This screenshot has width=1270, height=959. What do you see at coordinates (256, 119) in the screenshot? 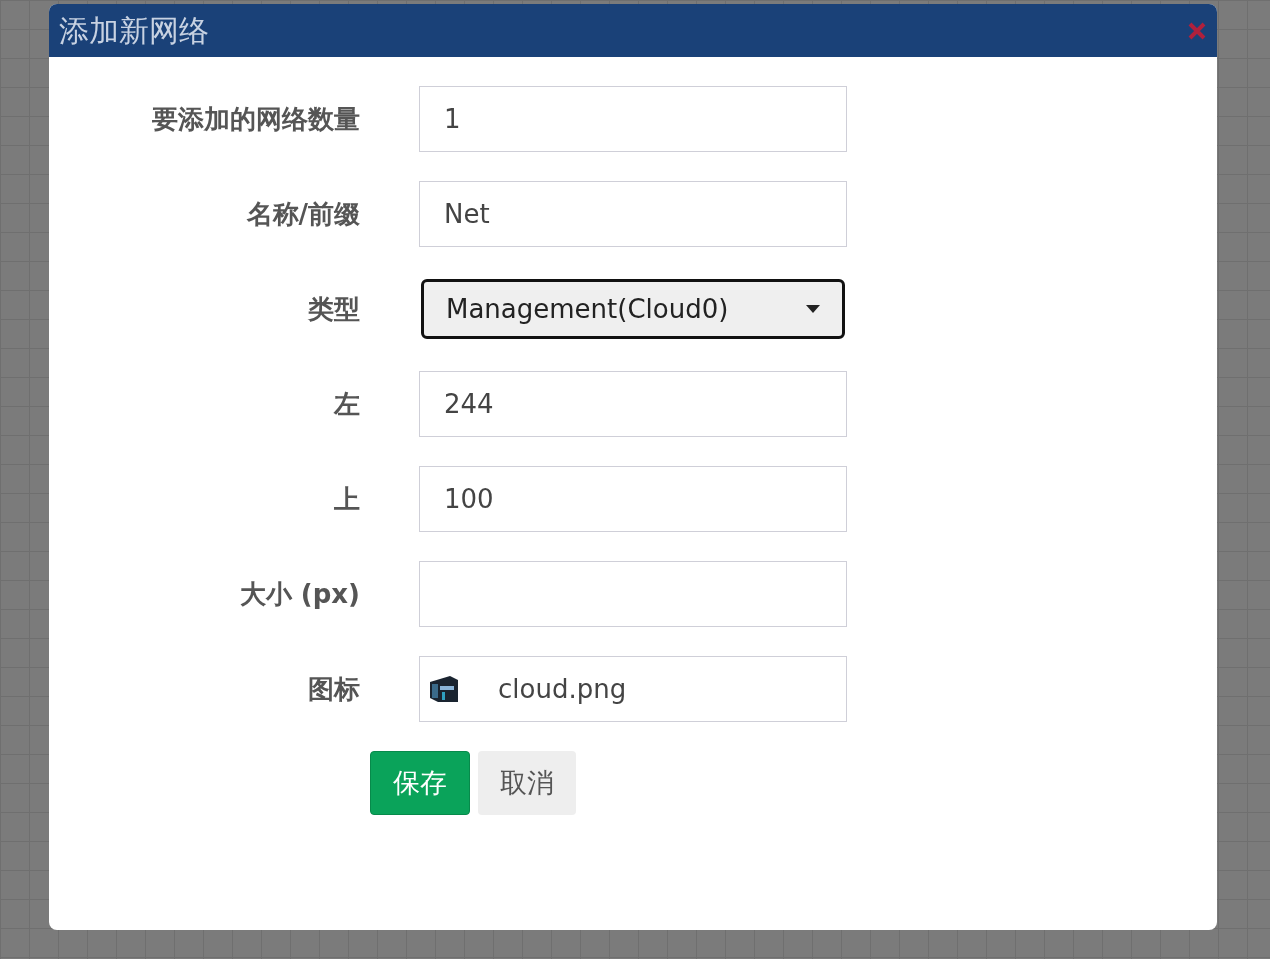
I see `field-label: 要添加的网络数量` at bounding box center [256, 119].